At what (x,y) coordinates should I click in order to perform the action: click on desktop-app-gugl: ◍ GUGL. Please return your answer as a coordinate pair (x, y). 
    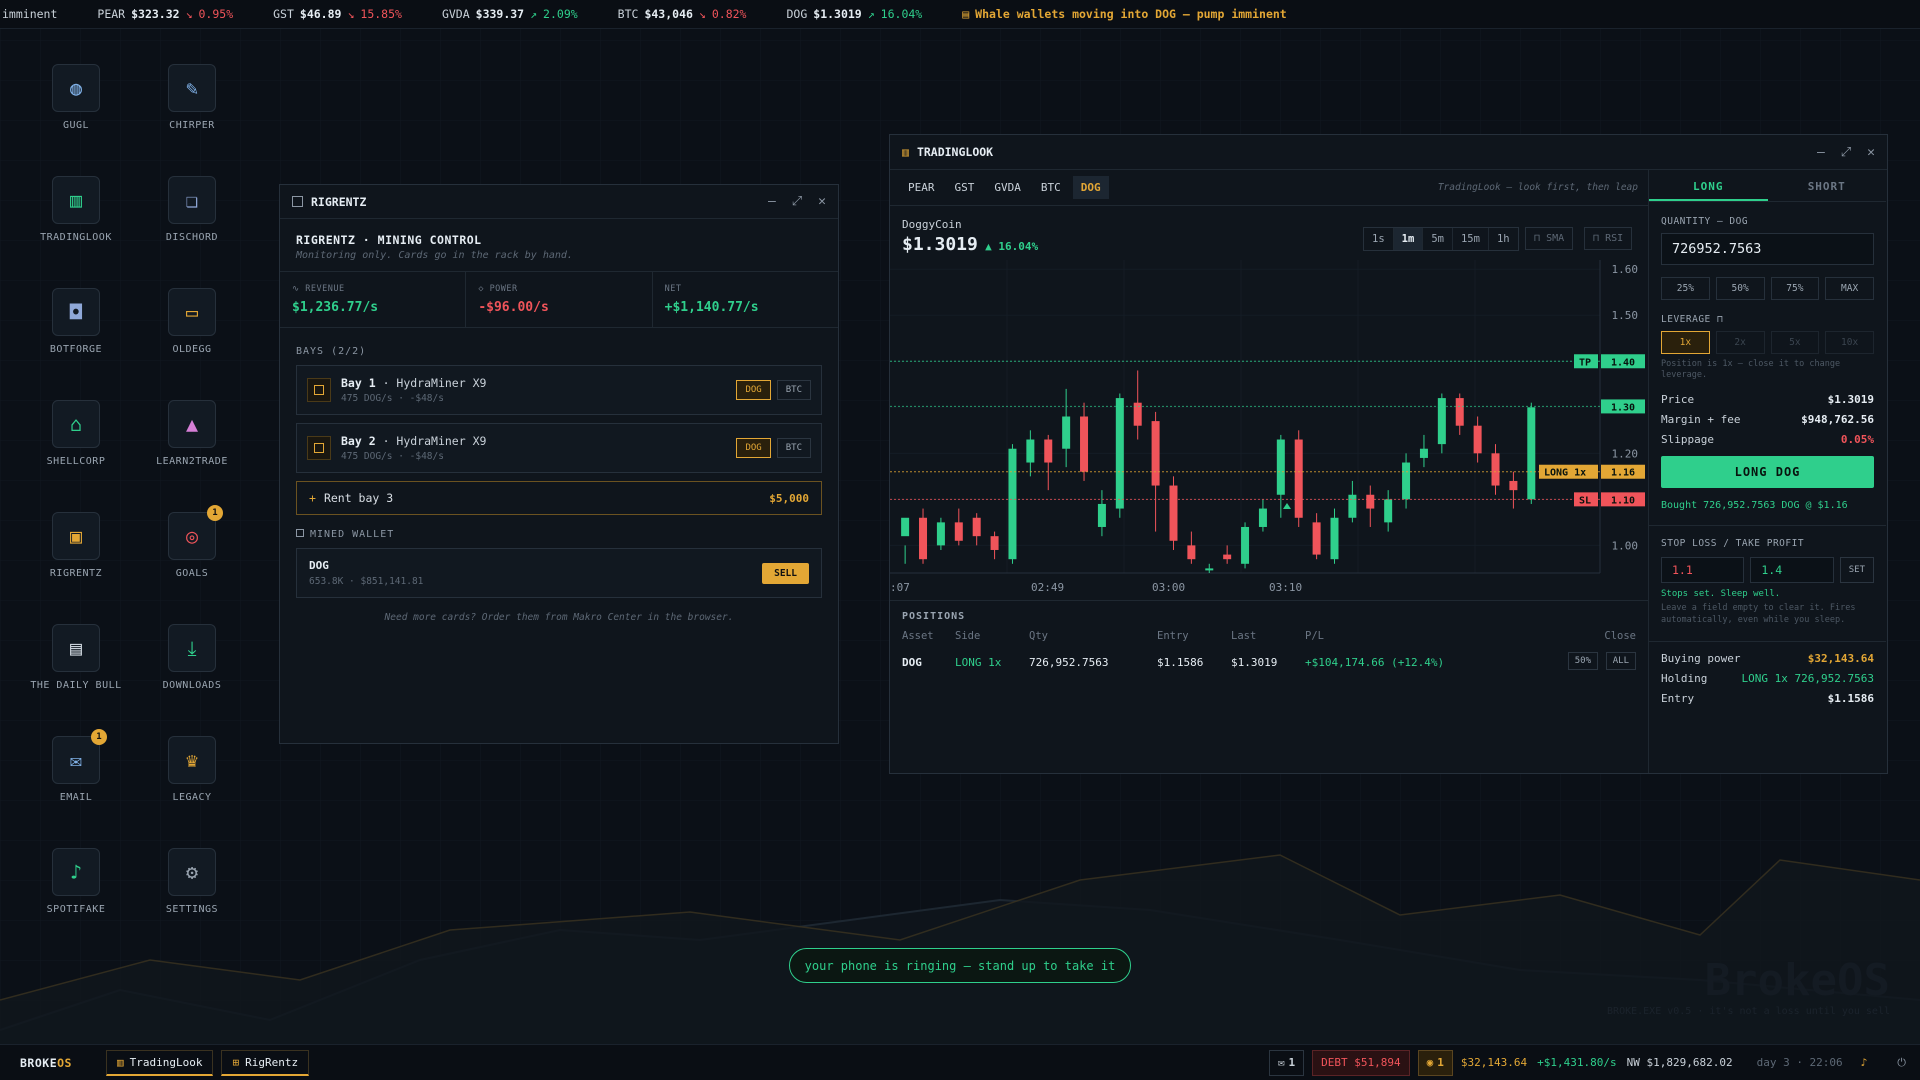
    Looking at the image, I should click on (76, 97).